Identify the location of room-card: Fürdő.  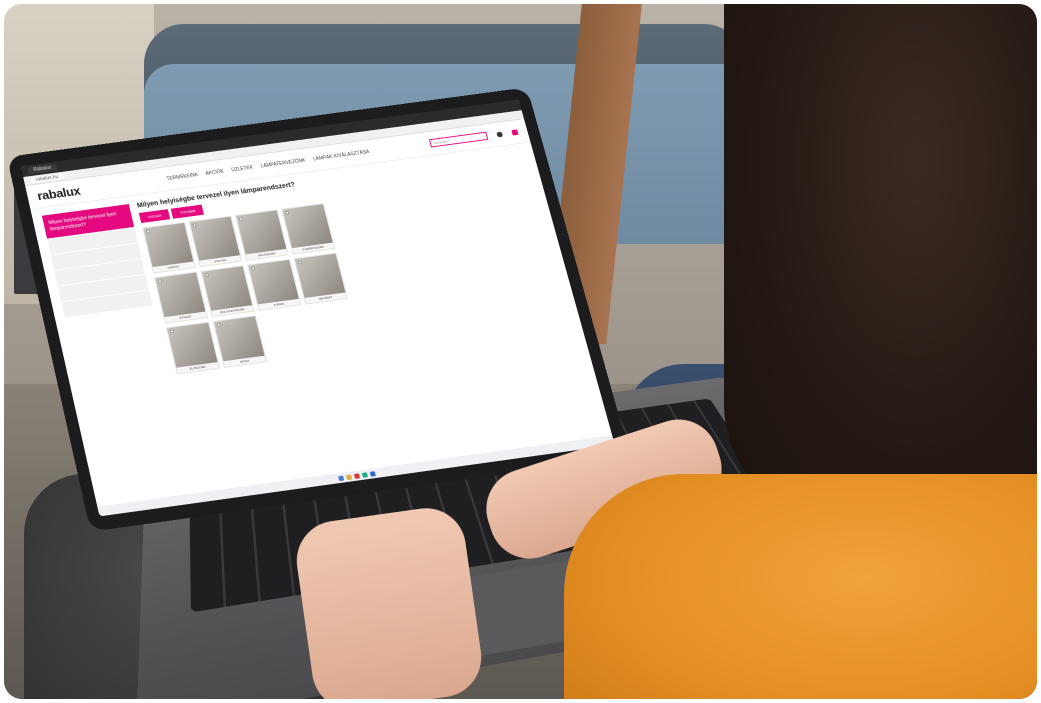
(274, 285).